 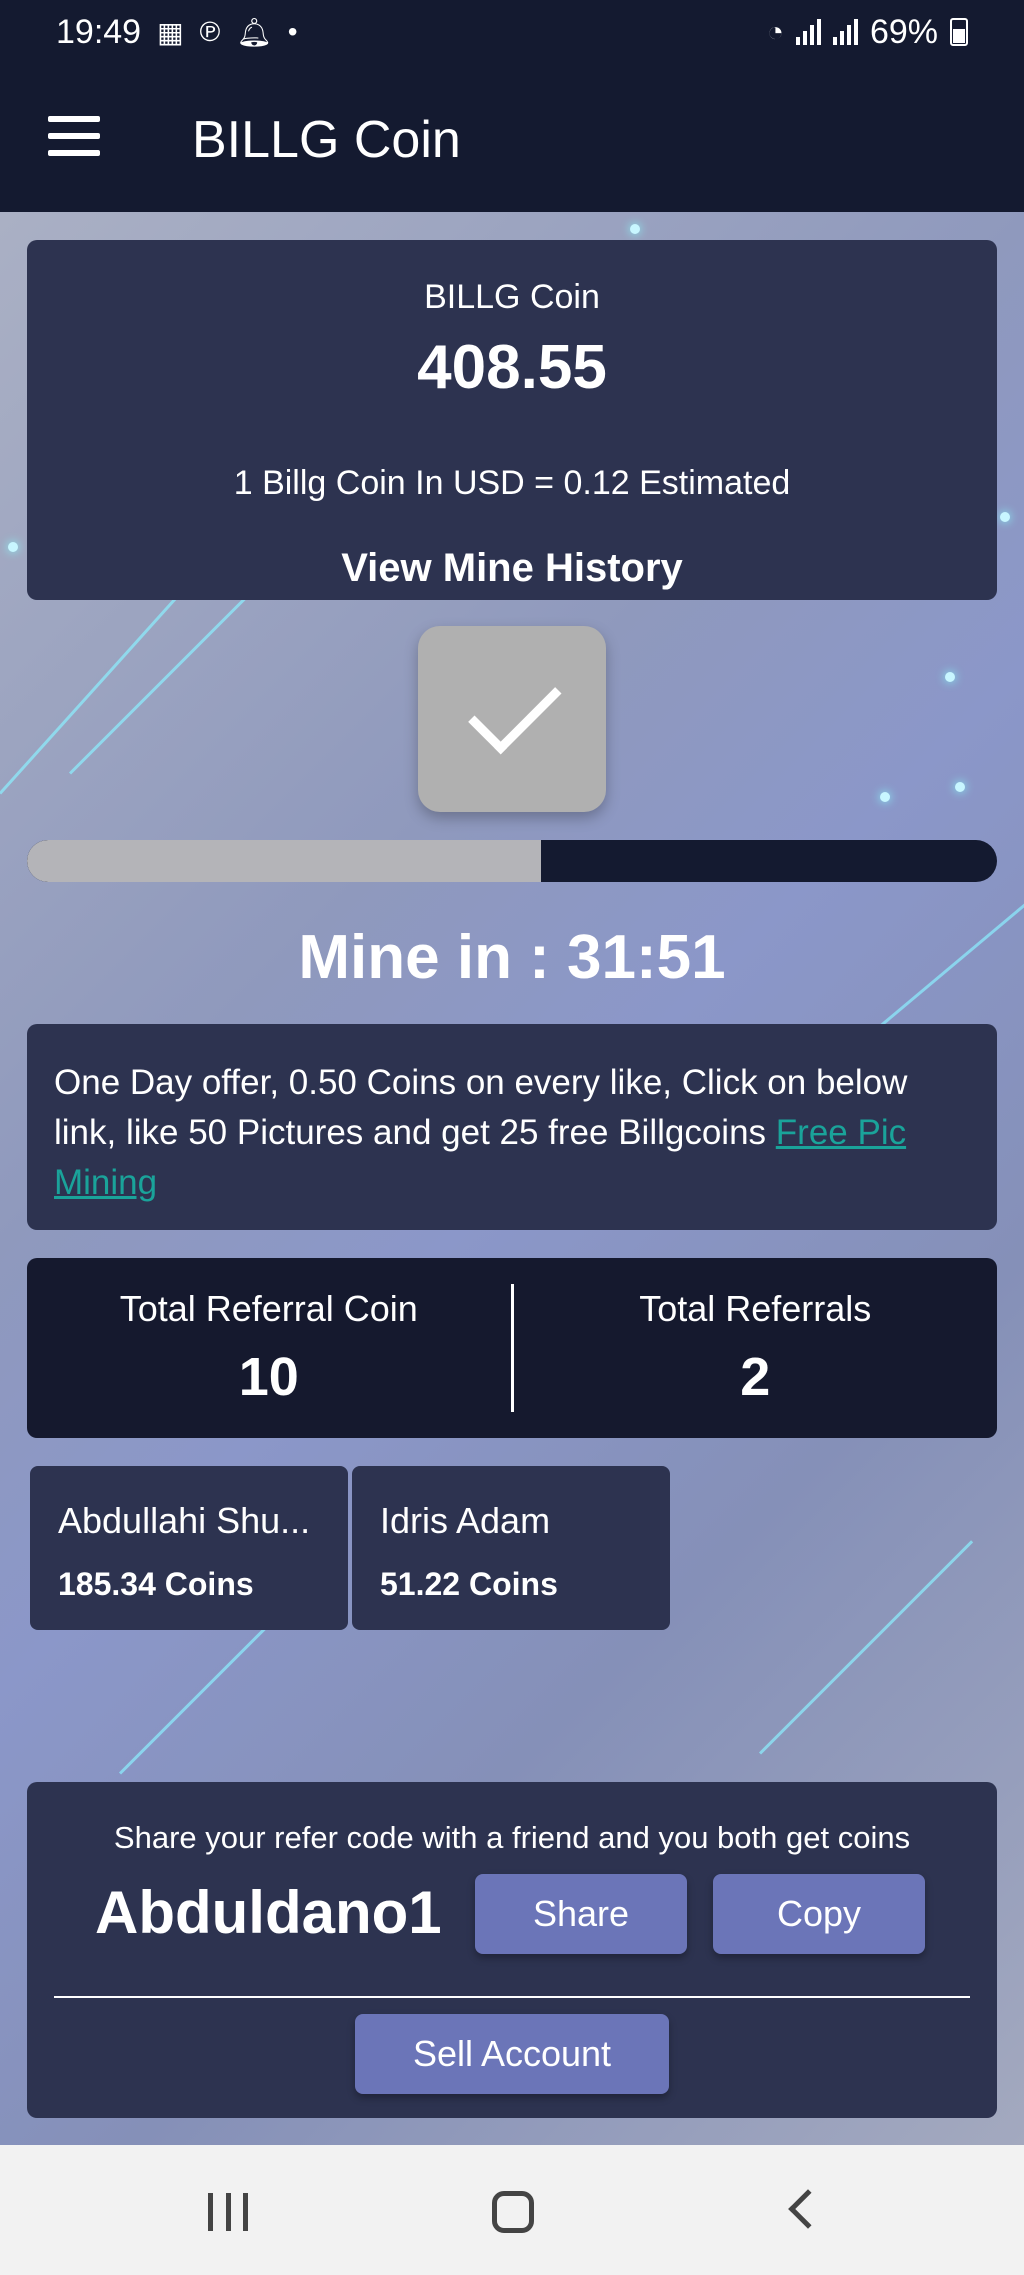 I want to click on notification-icon: ▦, so click(x=170, y=32).